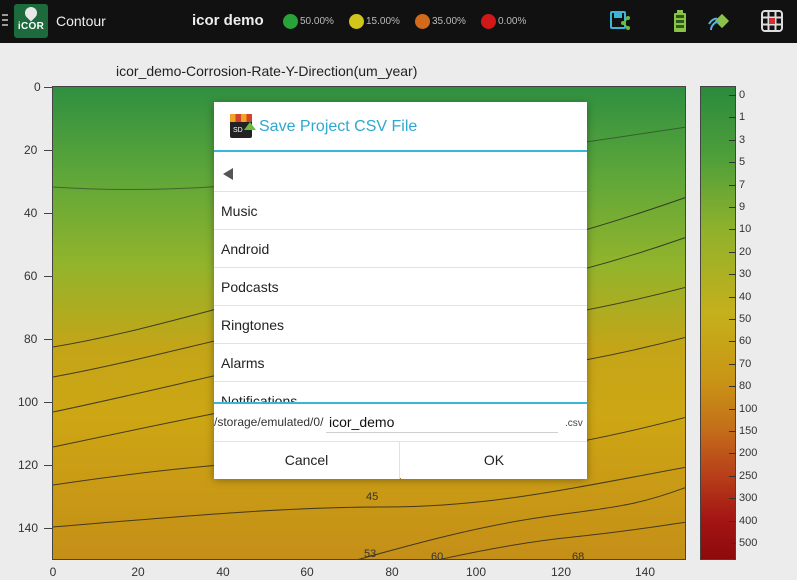  Describe the element at coordinates (720, 21) in the screenshot. I see `signal-icon` at that location.